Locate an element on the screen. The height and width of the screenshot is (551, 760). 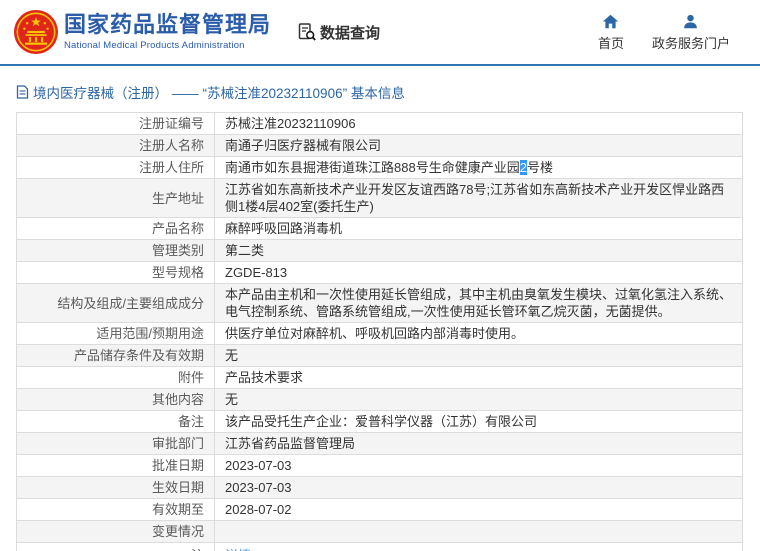
row-label: 注 is located at coordinates (115, 546).